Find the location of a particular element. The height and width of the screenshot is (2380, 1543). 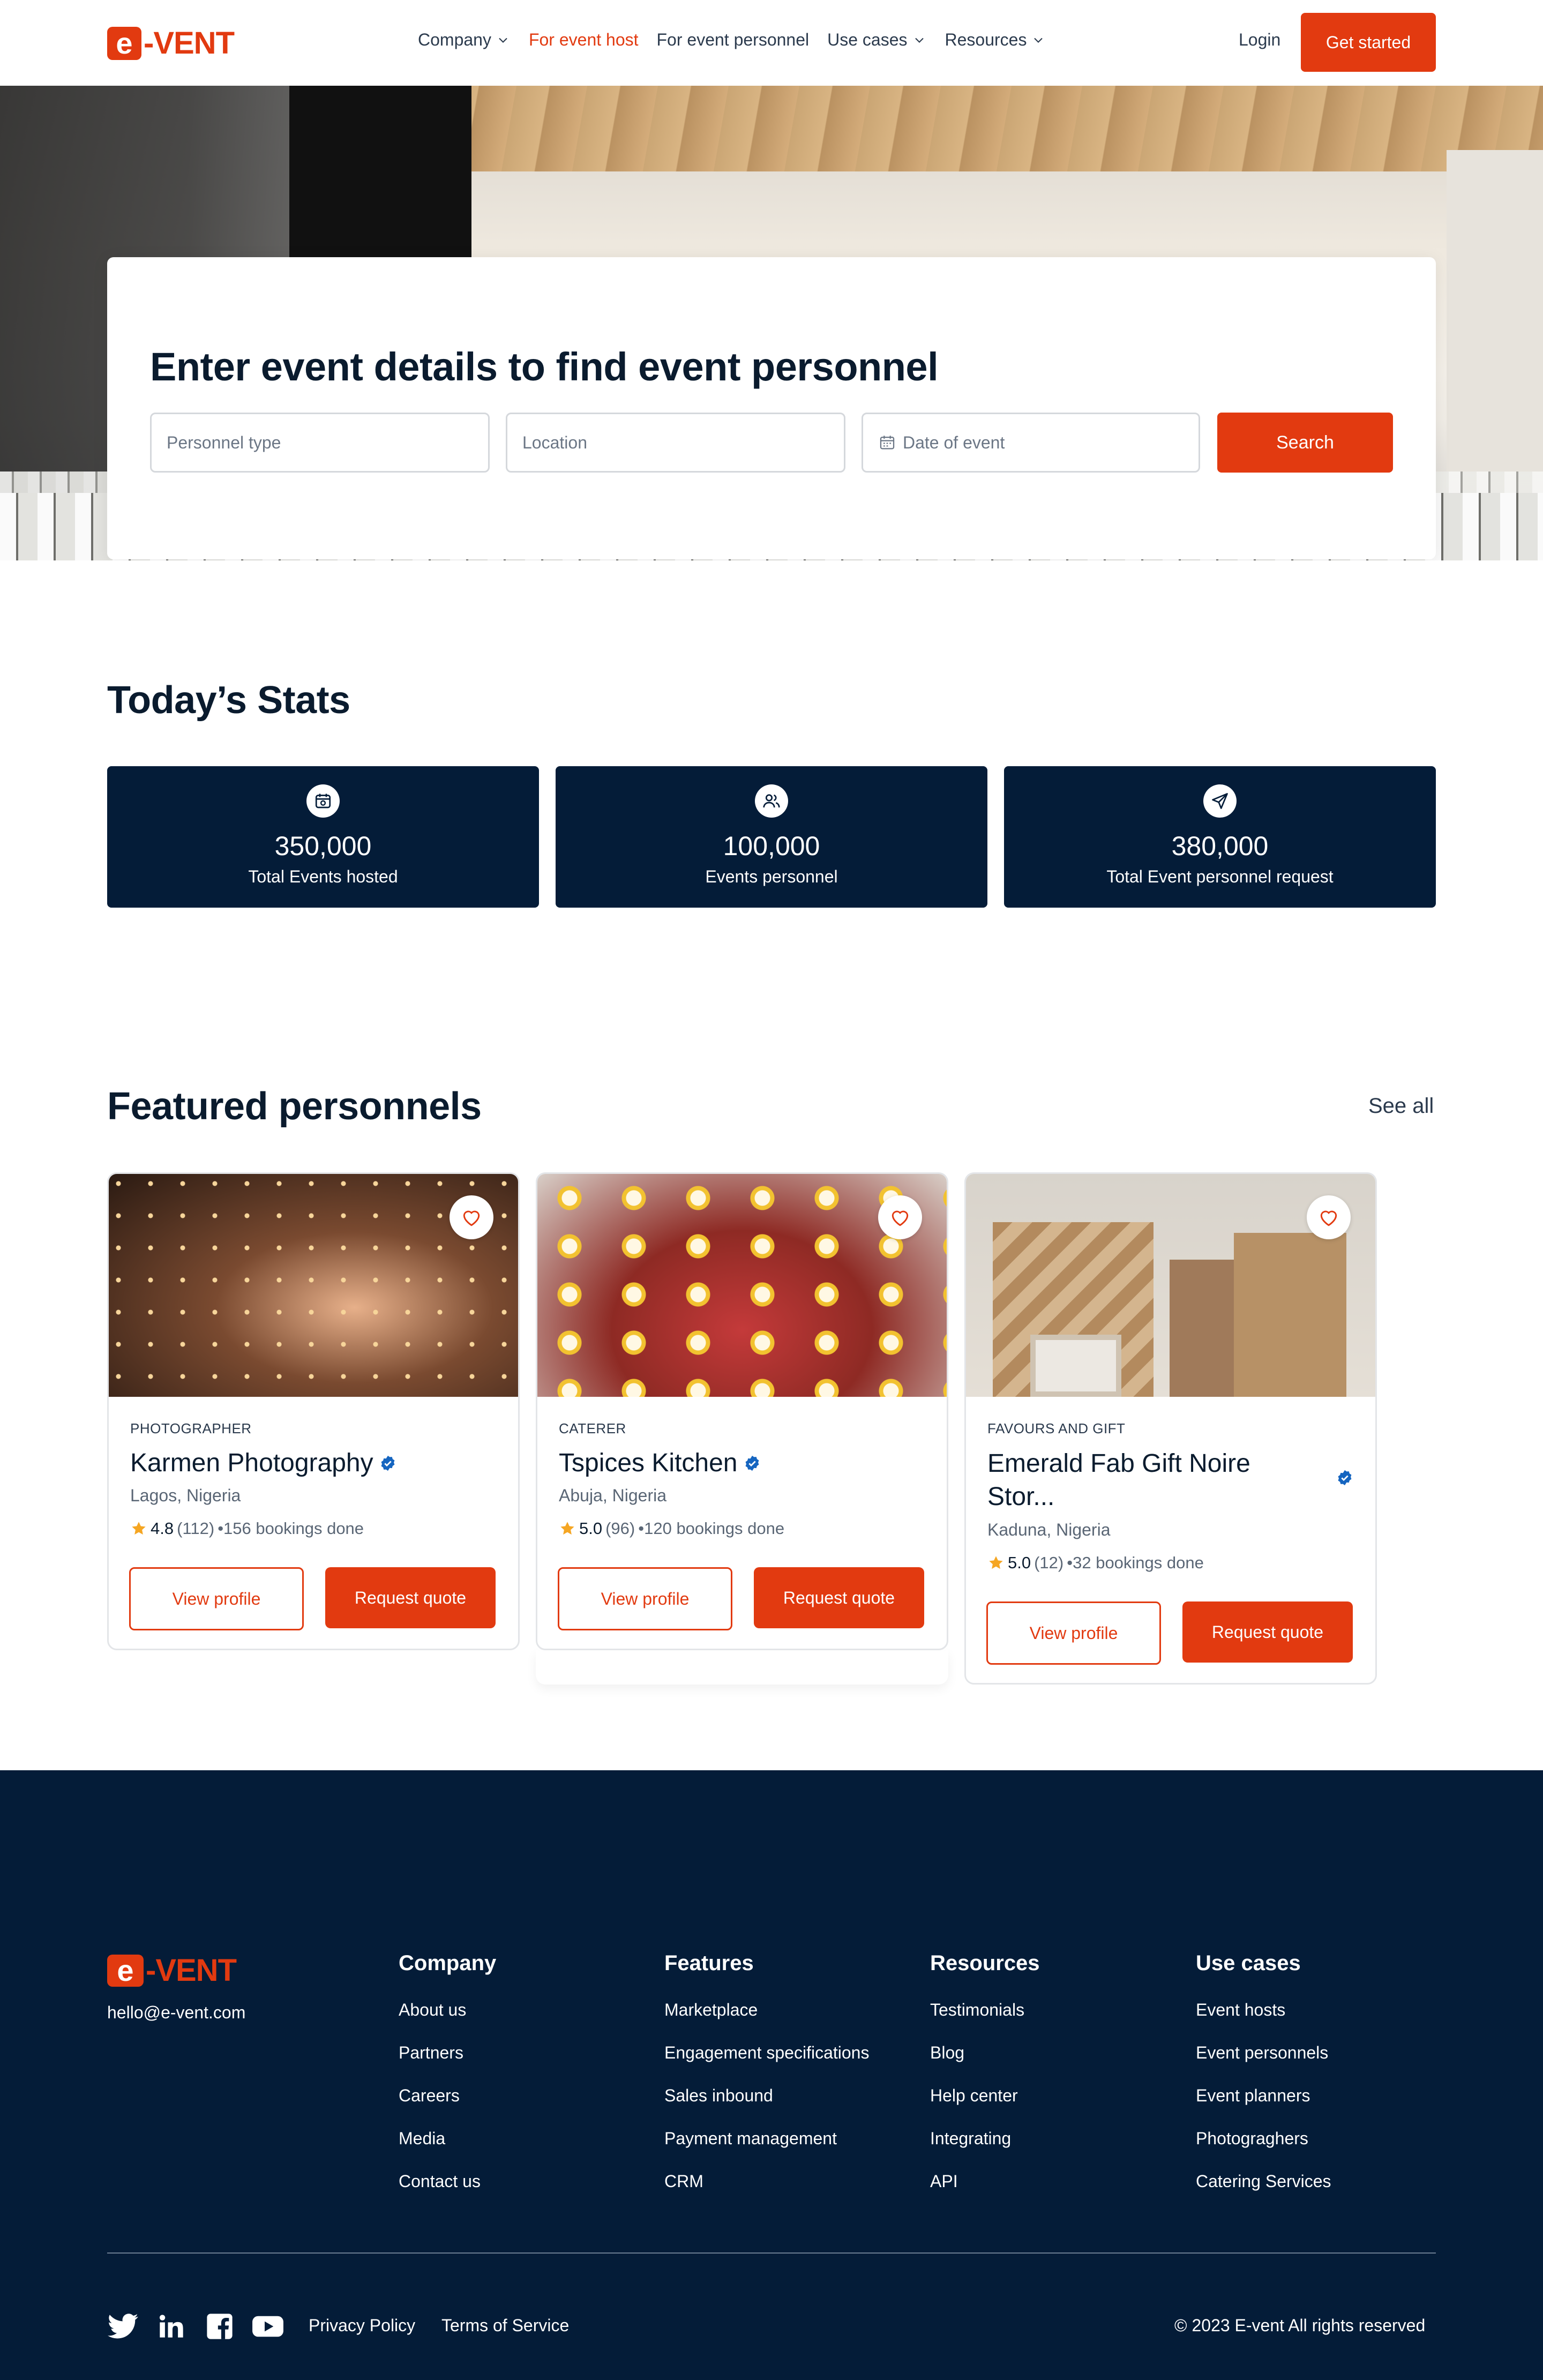

personnel-rating: 4.8 (112) •156 bookings done is located at coordinates (247, 1528).